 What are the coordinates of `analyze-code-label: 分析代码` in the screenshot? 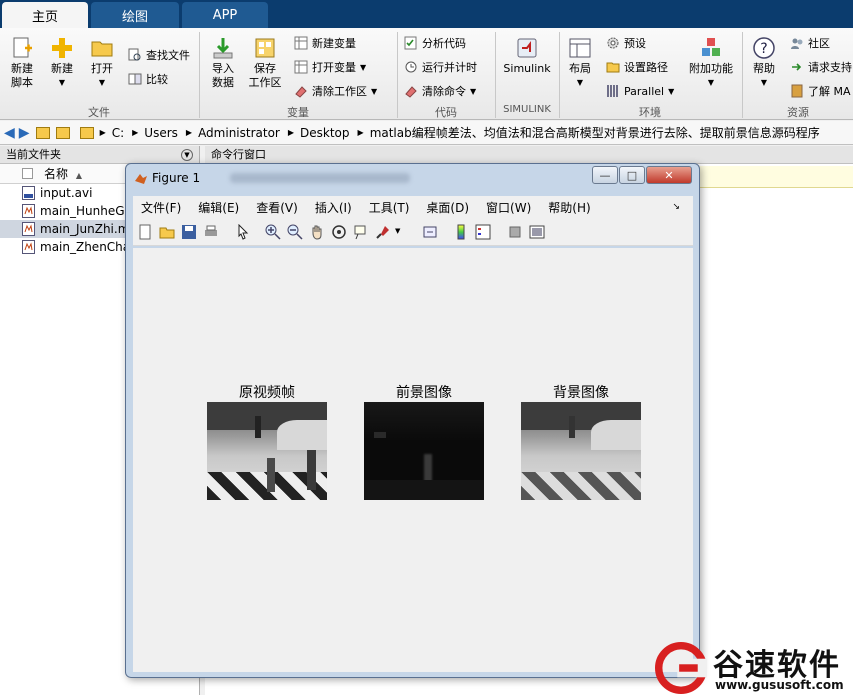 It's located at (444, 43).